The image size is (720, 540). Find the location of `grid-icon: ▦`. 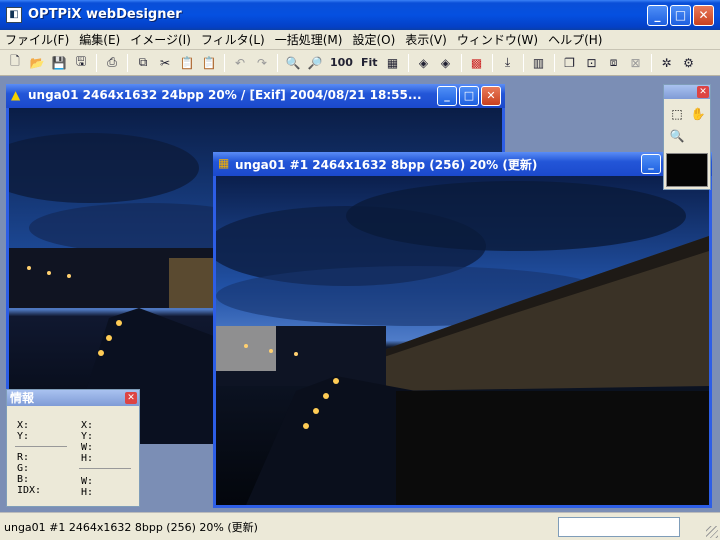

grid-icon: ▦ is located at coordinates (393, 63).